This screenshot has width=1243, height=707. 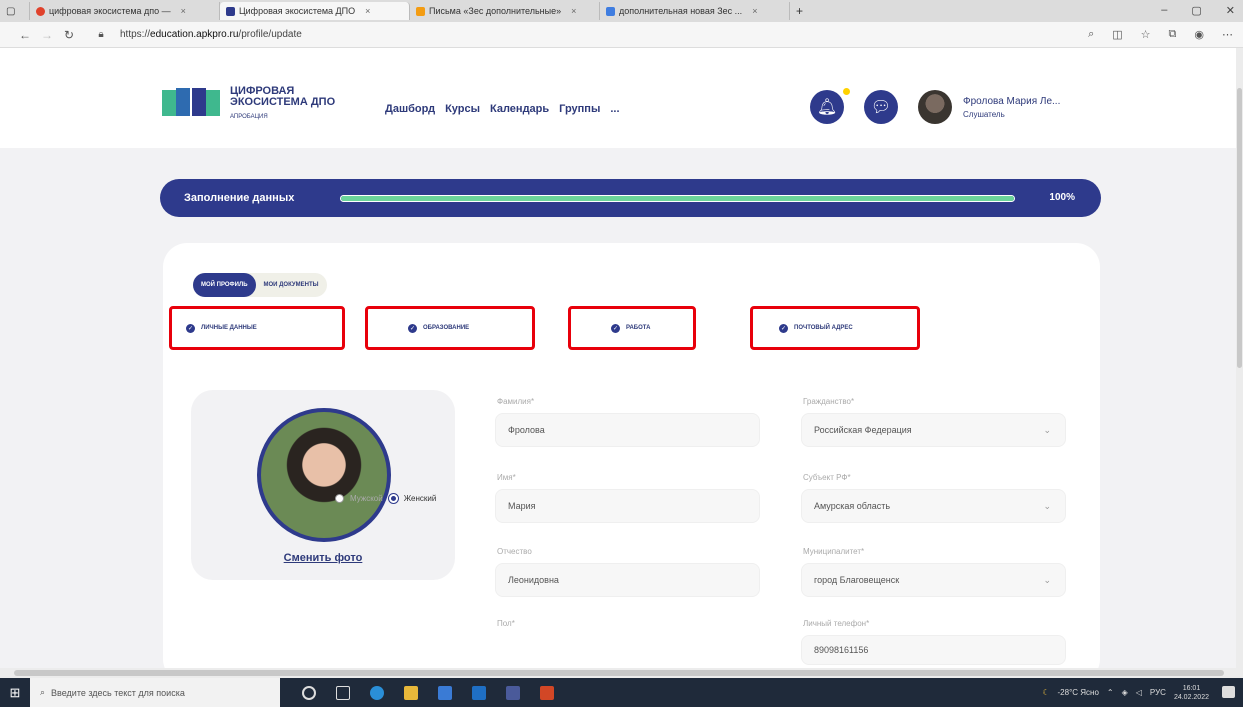 I want to click on step-label: ЛИЧНЫЕ ДАННЫЕ, so click(x=229, y=328).